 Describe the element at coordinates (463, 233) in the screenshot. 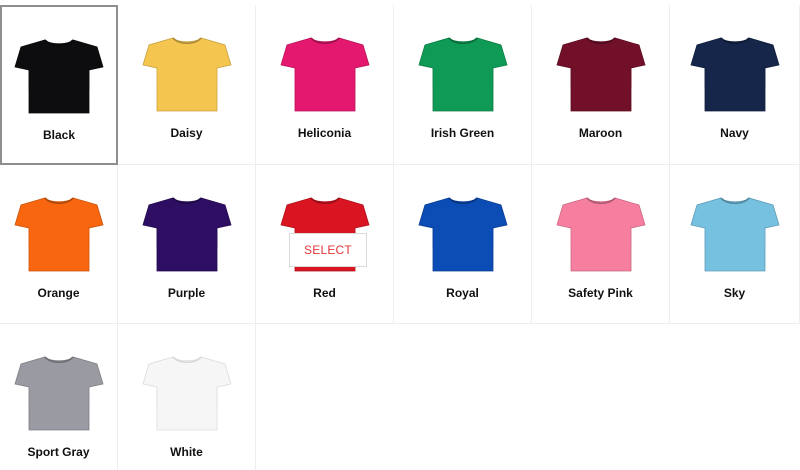

I see `tshirt-royal-icon` at that location.